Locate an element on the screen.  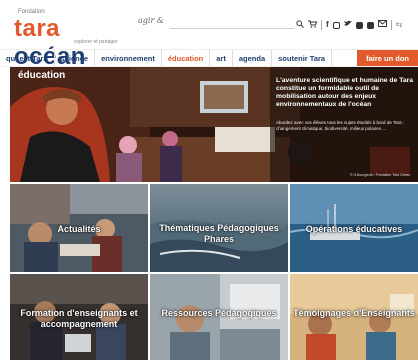
twitter-icon is located at coordinates (347, 25).